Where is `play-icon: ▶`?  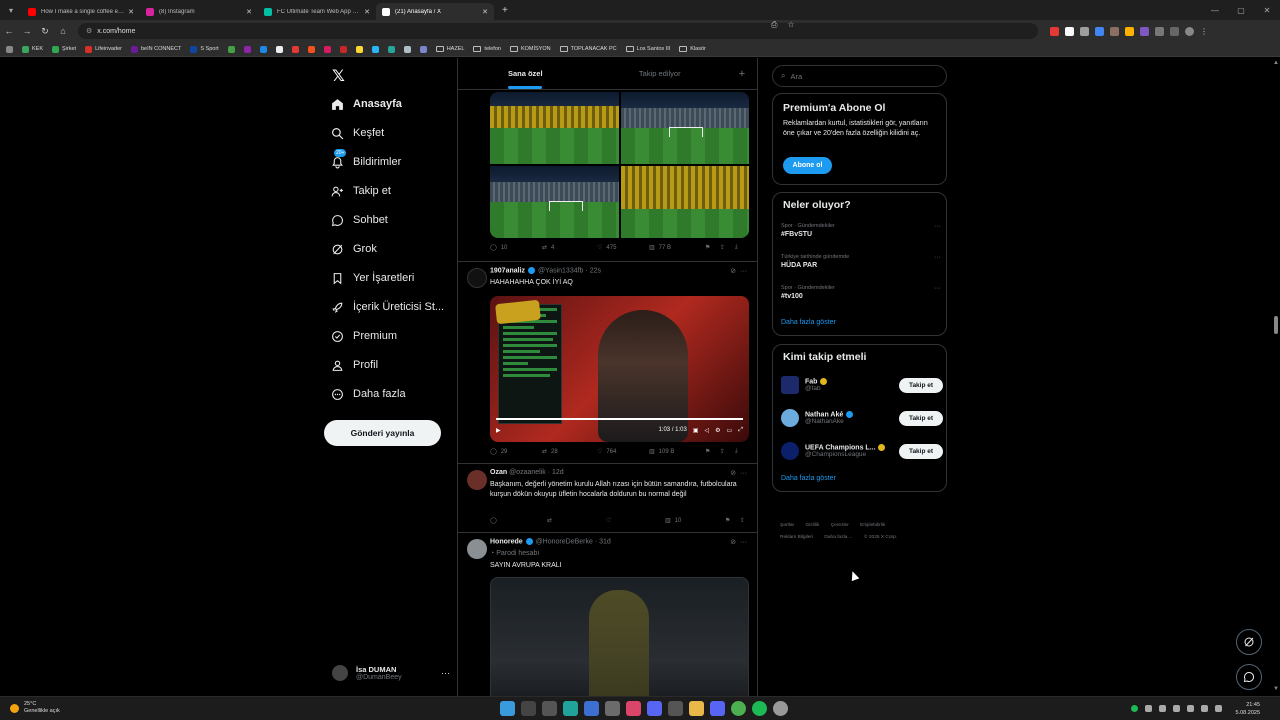
play-icon: ▶ is located at coordinates (498, 430).